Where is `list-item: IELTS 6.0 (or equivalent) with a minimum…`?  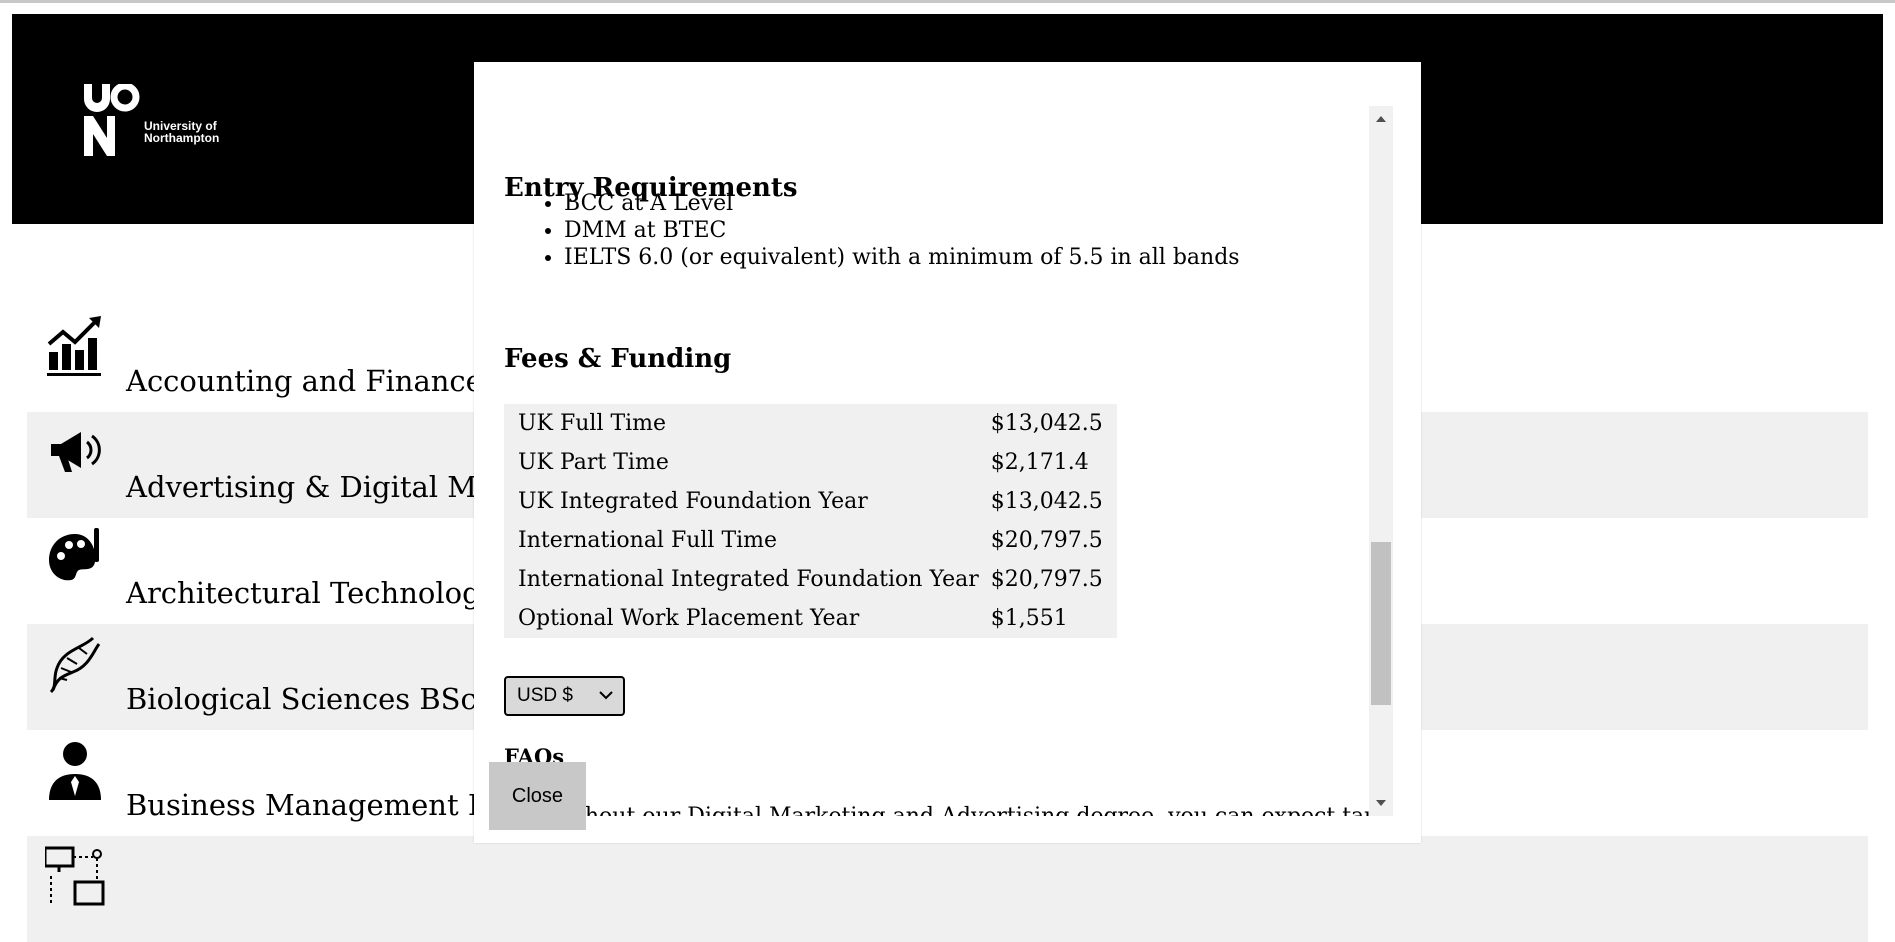
list-item: IELTS 6.0 (or equivalent) with a minimum… is located at coordinates (902, 257).